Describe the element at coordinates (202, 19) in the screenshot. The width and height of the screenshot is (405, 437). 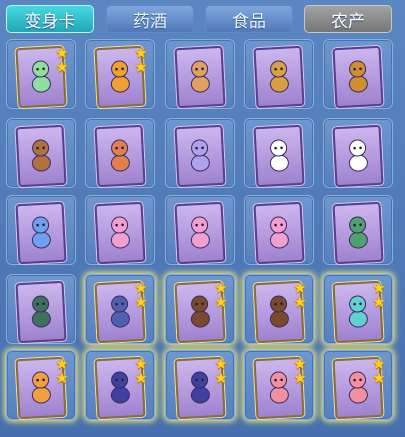
I see `category-tabs: 变身卡 药酒 食品 农产` at that location.